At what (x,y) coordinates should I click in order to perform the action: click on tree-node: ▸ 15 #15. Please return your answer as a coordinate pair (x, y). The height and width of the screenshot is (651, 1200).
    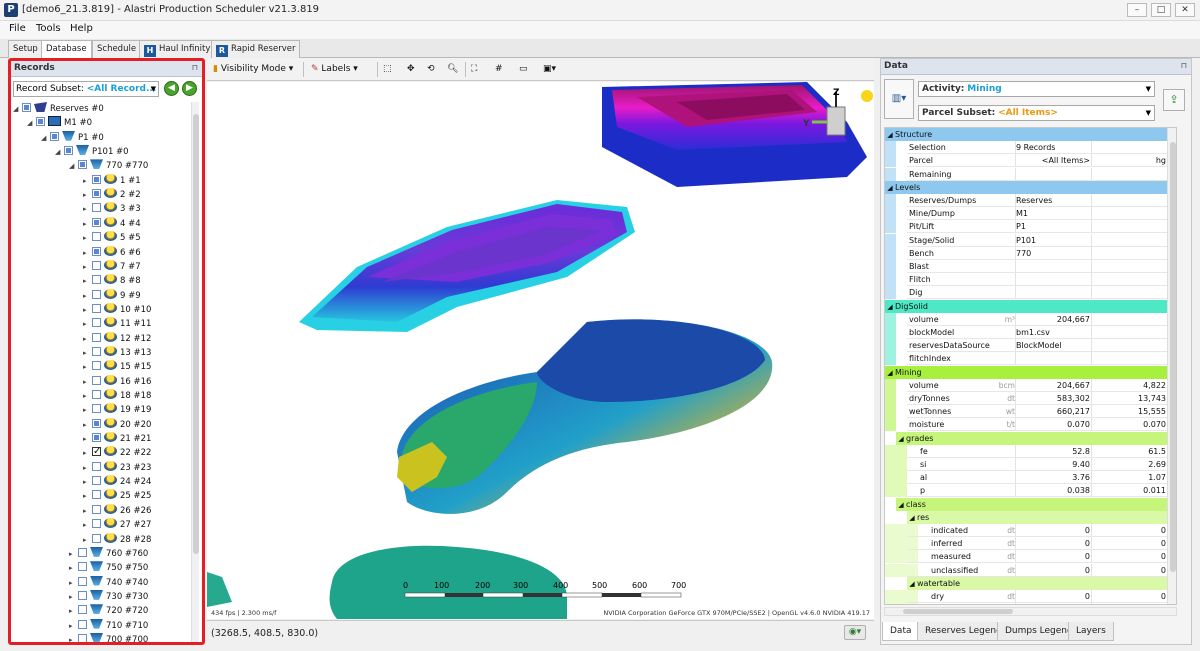
    Looking at the image, I should click on (117, 367).